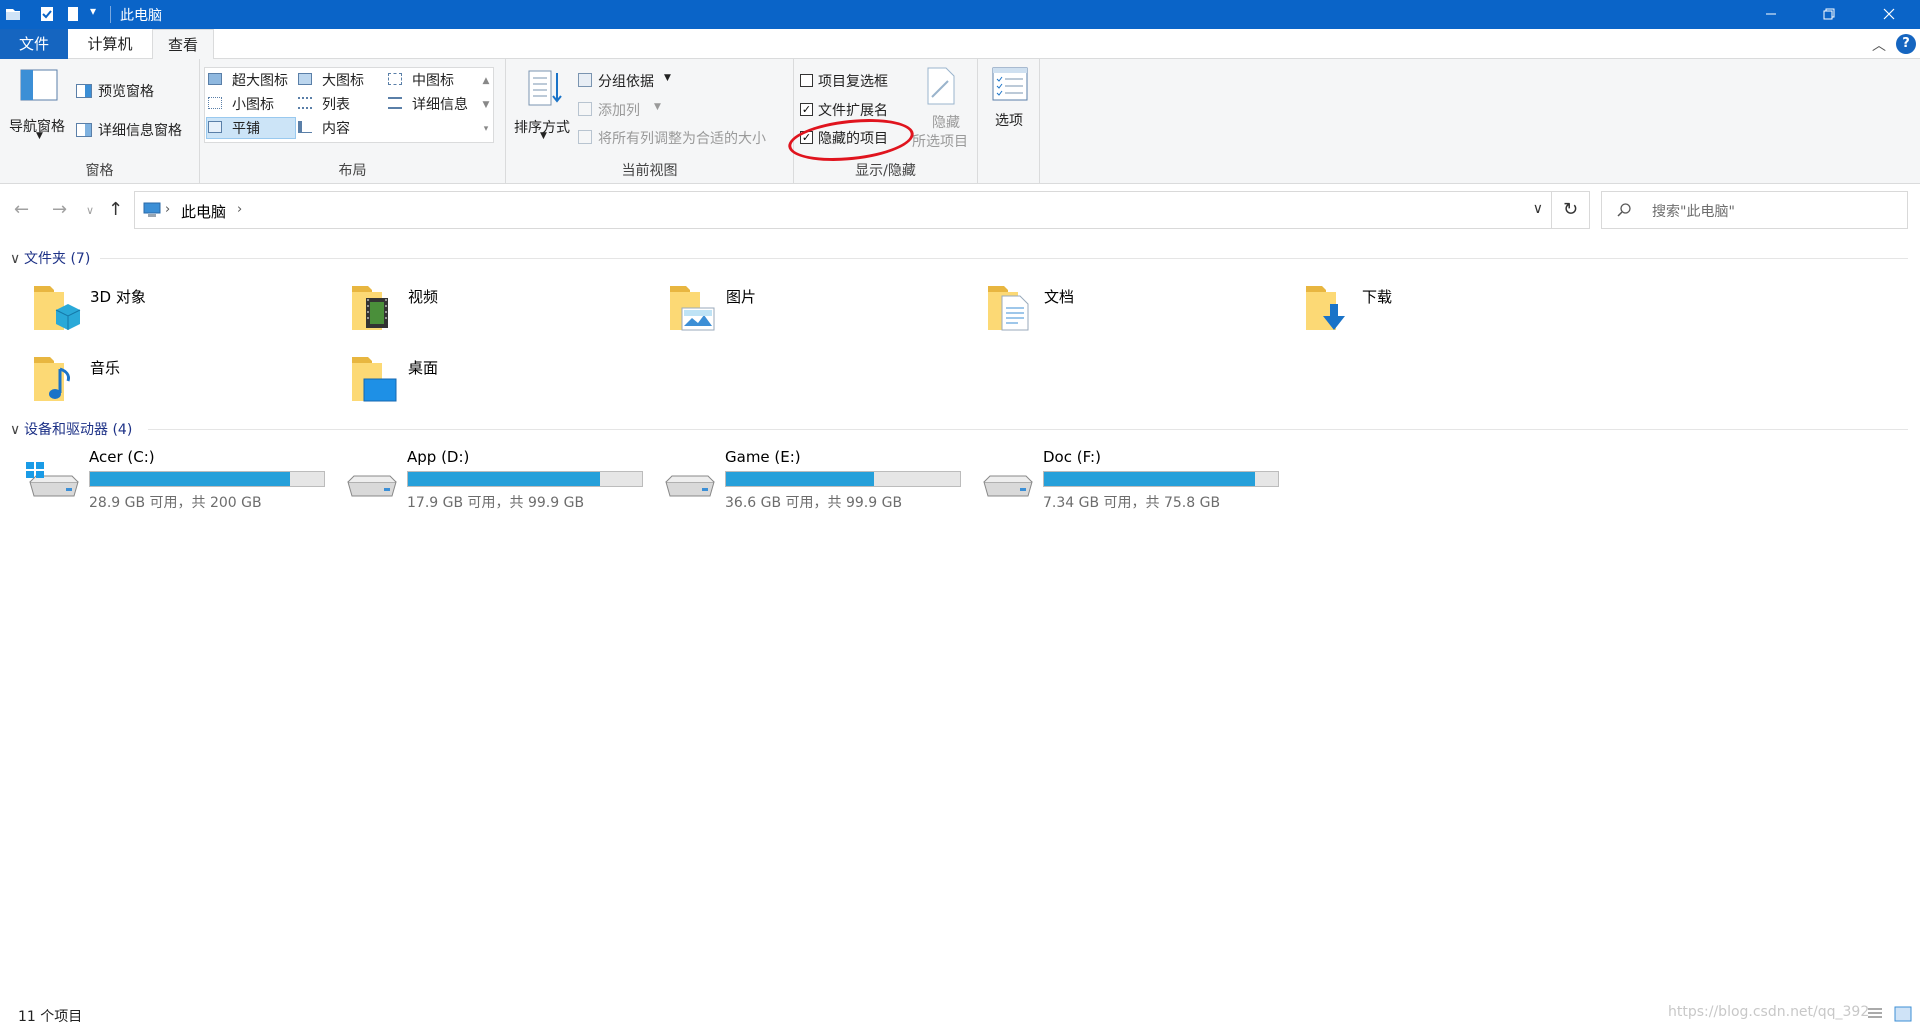 This screenshot has height=1030, width=1920. Describe the element at coordinates (203, 211) in the screenshot. I see `breadcrumb-this-pc: 此电脑` at that location.